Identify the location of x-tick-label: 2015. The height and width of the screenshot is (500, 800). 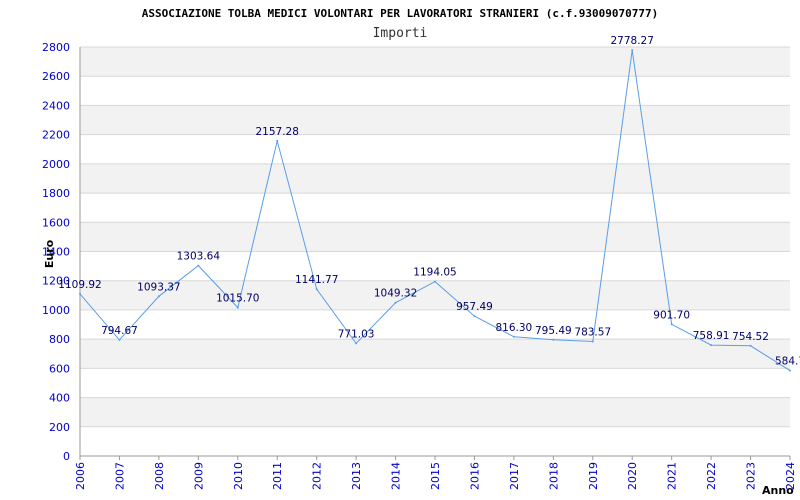
(435, 476).